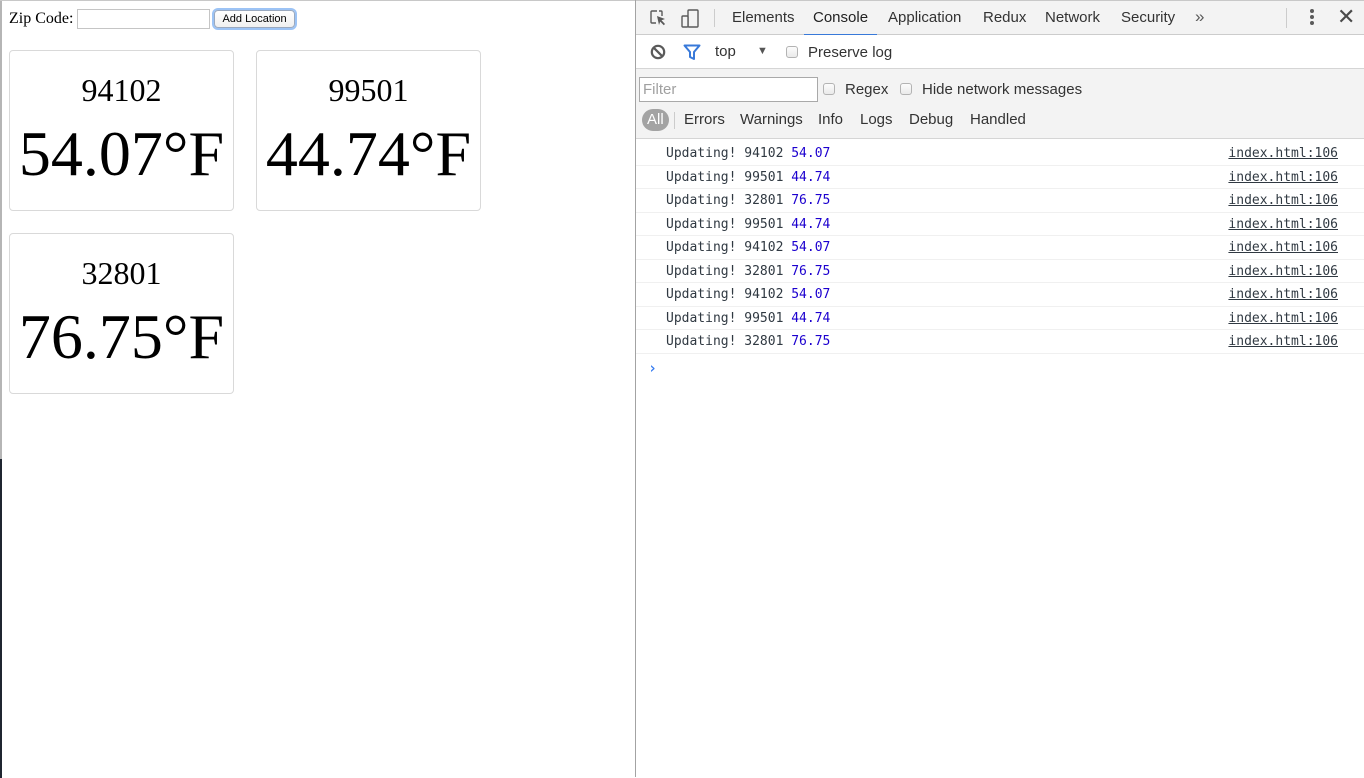 Image resolution: width=1364 pixels, height=778 pixels. Describe the element at coordinates (1312, 18) in the screenshot. I see `customize-menu-icon` at that location.